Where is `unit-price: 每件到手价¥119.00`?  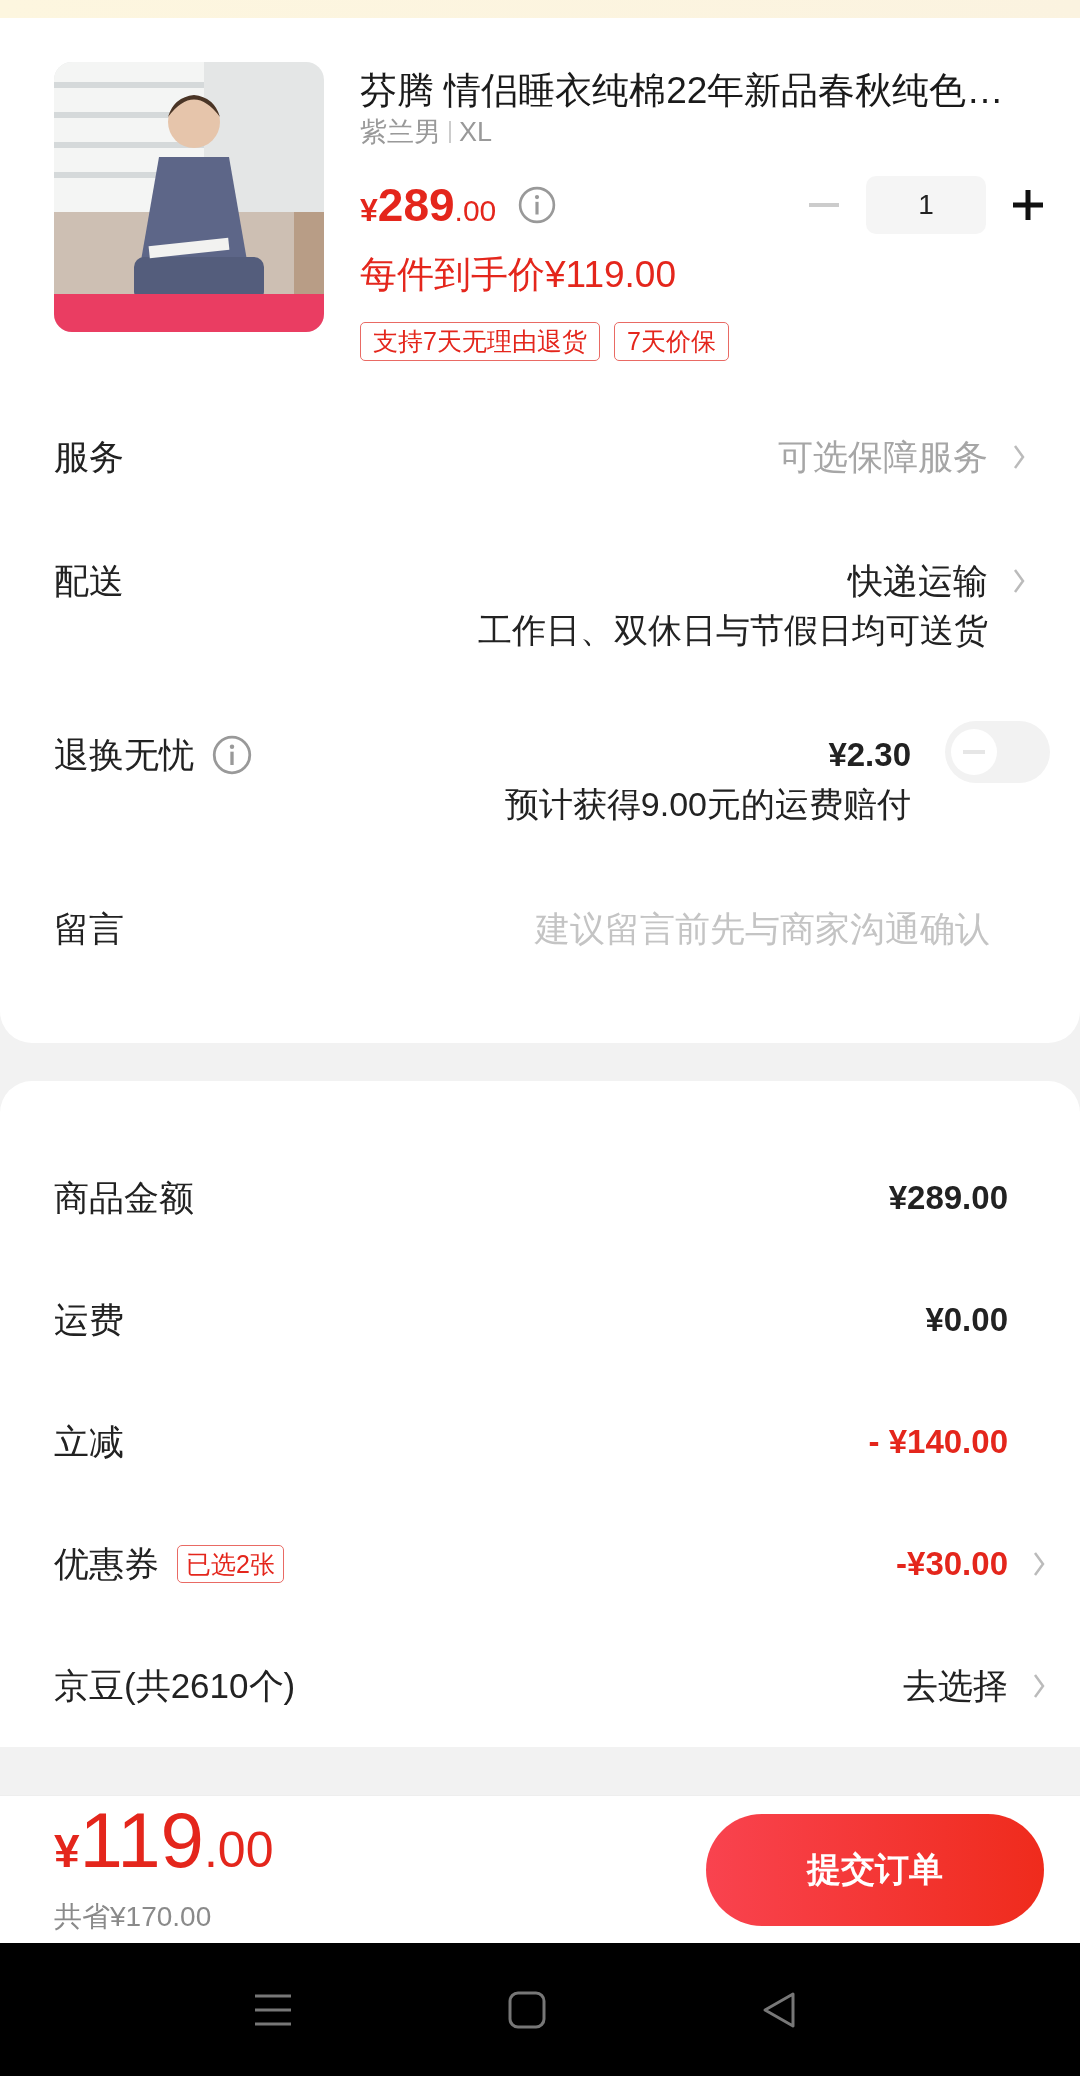 unit-price: 每件到手价¥119.00 is located at coordinates (518, 275).